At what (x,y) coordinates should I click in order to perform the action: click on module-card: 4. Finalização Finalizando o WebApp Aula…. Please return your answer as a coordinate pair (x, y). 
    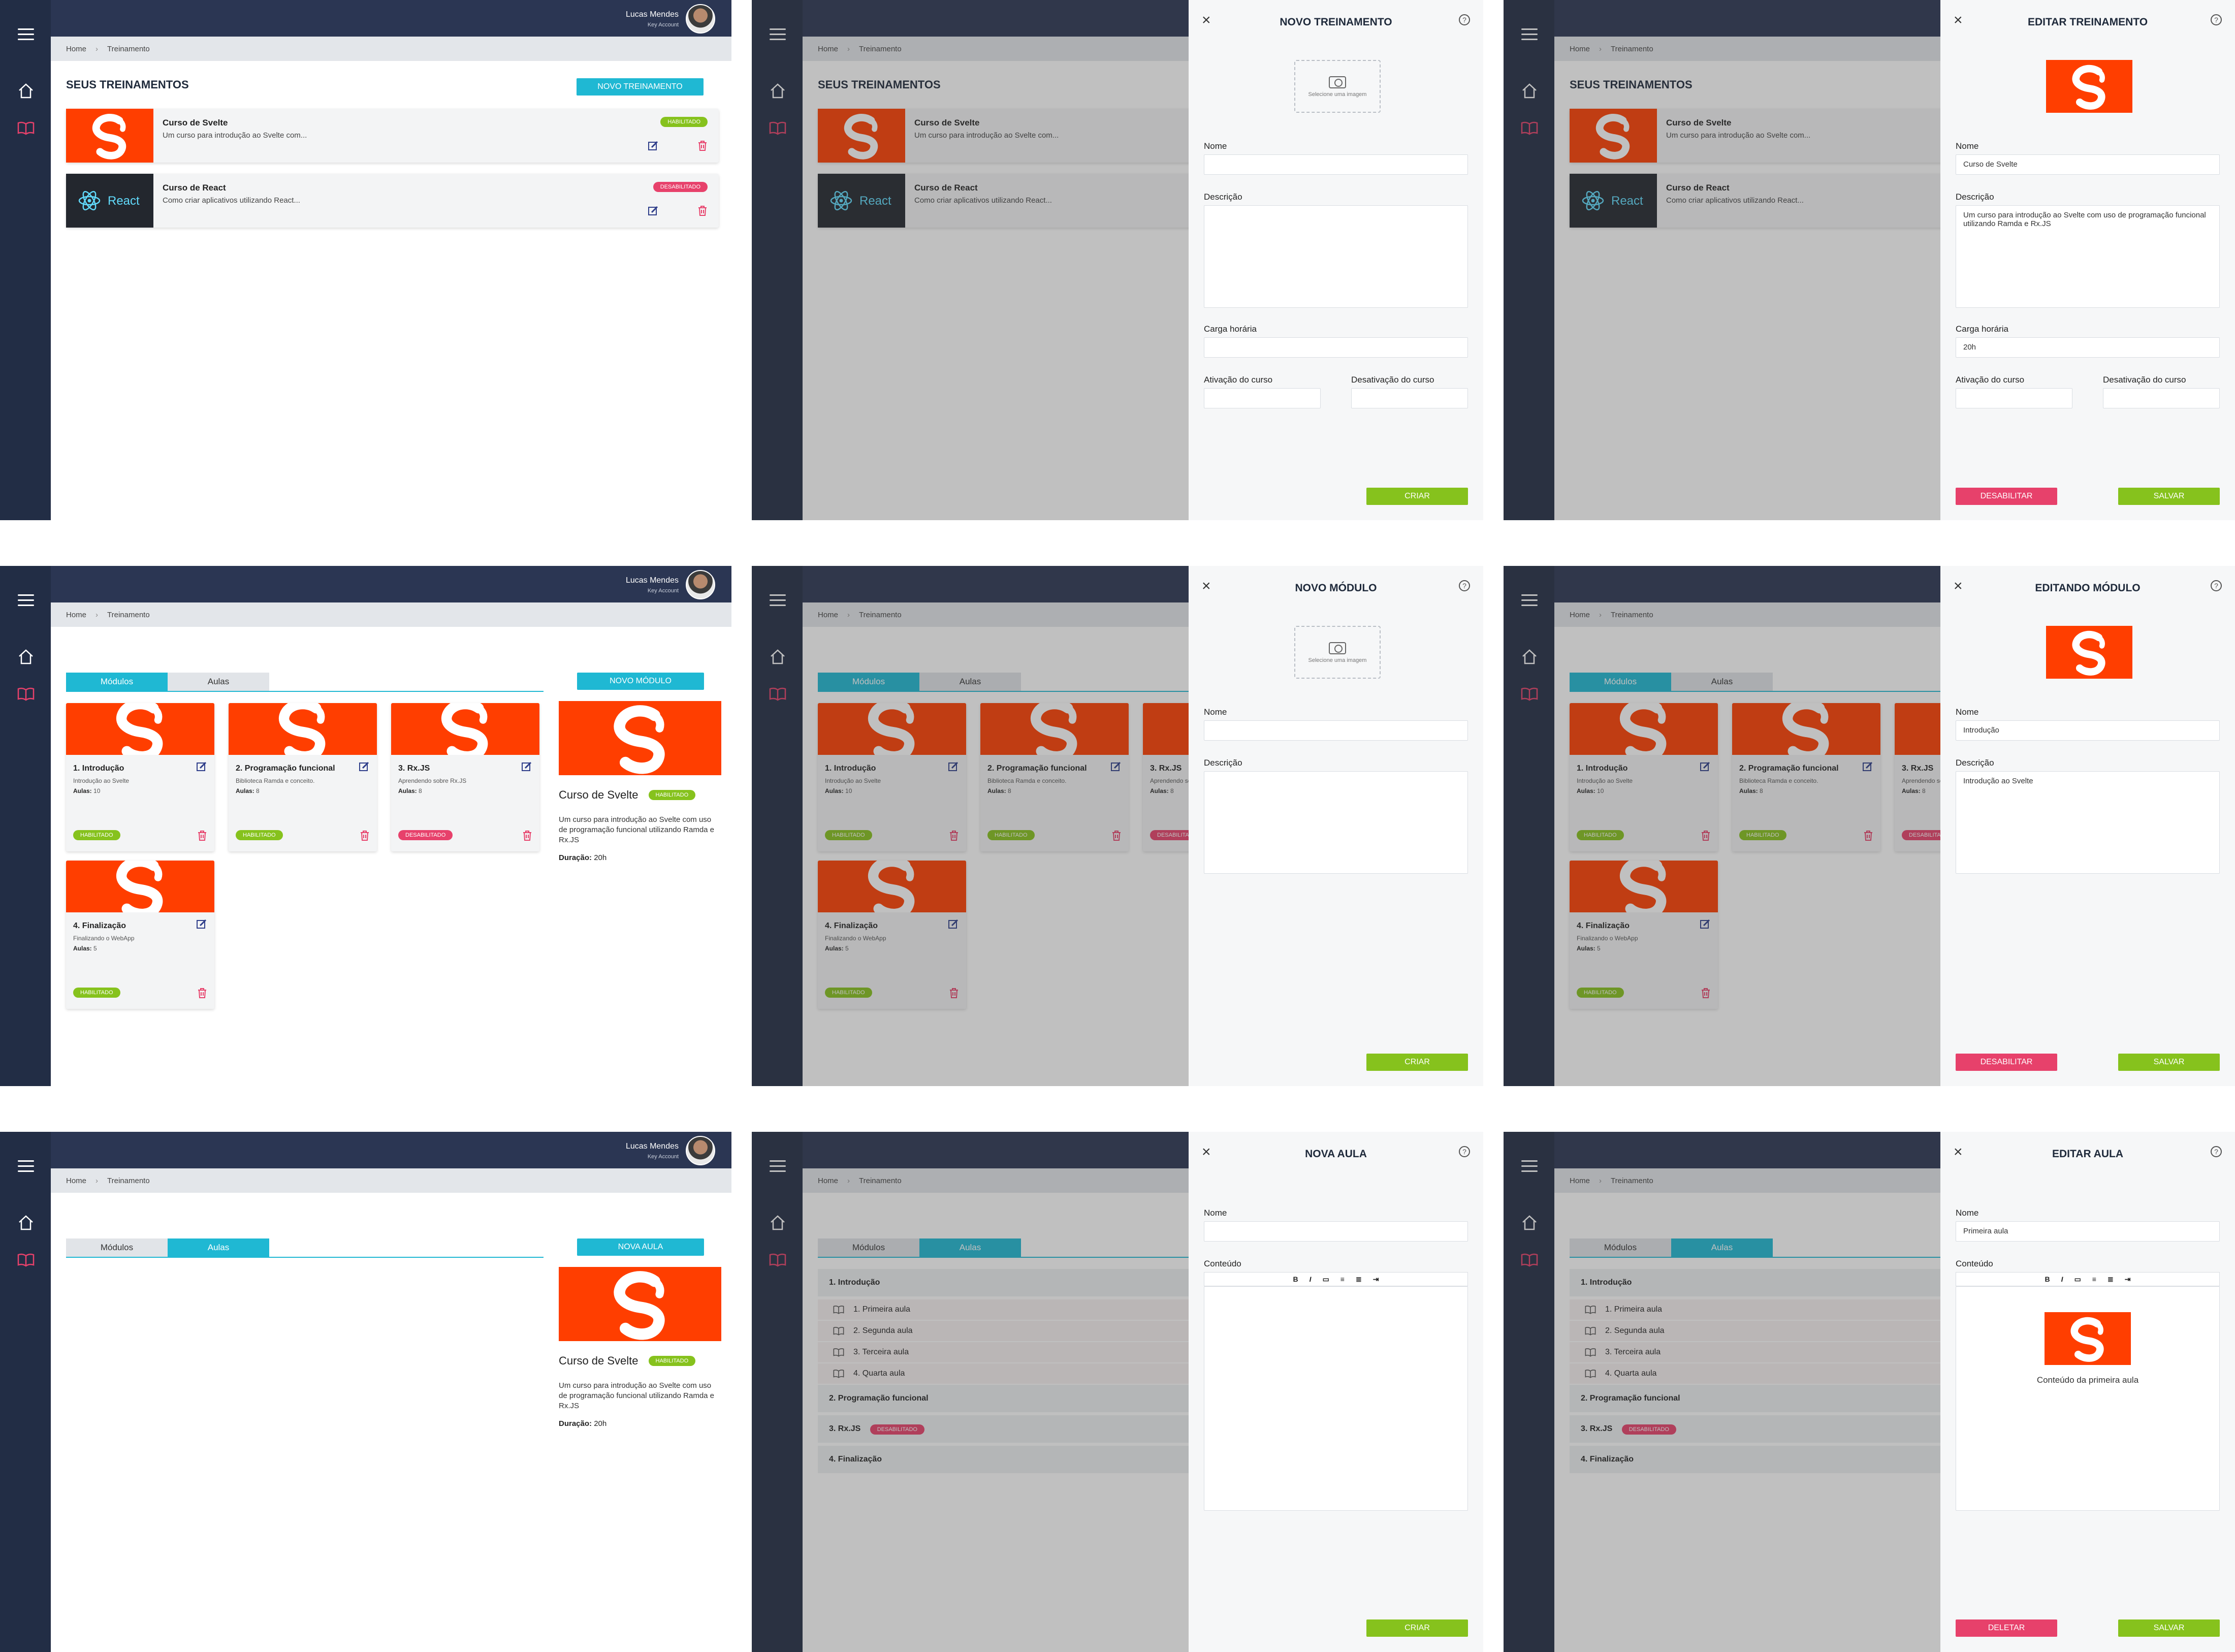
    Looking at the image, I should click on (140, 935).